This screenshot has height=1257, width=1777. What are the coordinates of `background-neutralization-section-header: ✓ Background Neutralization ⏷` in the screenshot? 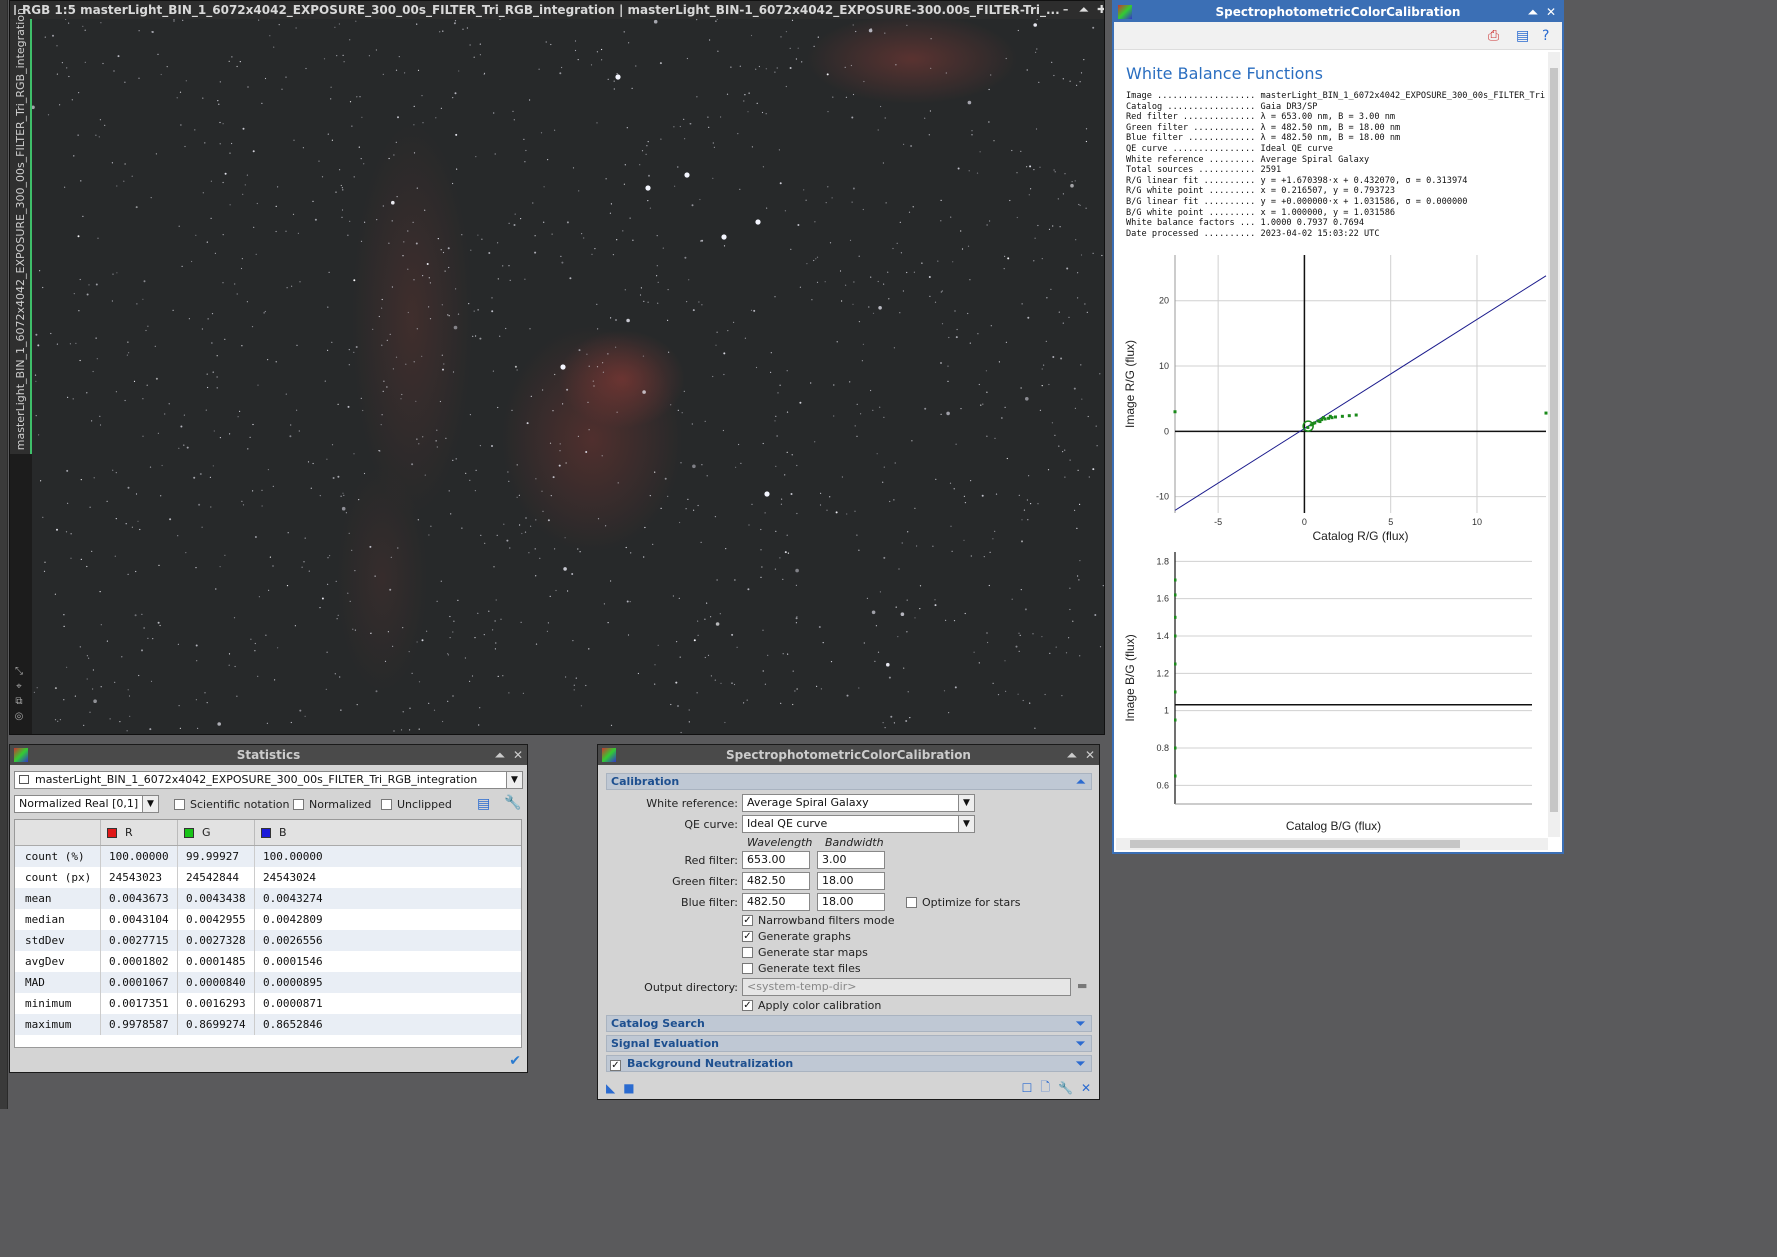 It's located at (849, 1063).